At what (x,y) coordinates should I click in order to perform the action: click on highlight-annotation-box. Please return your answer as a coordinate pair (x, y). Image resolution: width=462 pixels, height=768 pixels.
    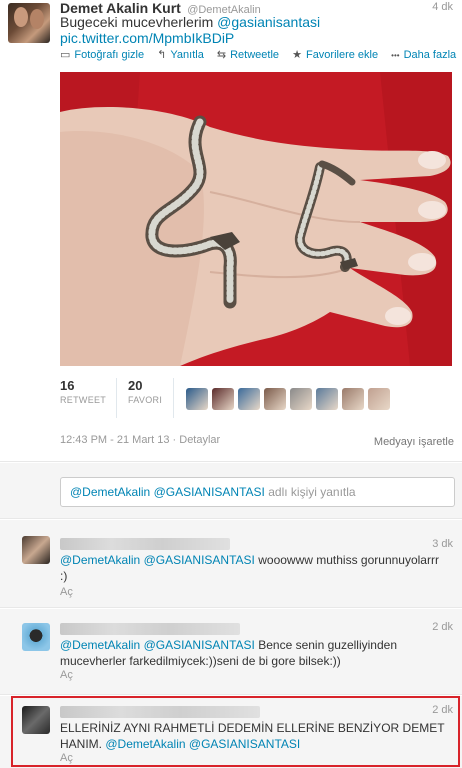
    Looking at the image, I should click on (235, 731).